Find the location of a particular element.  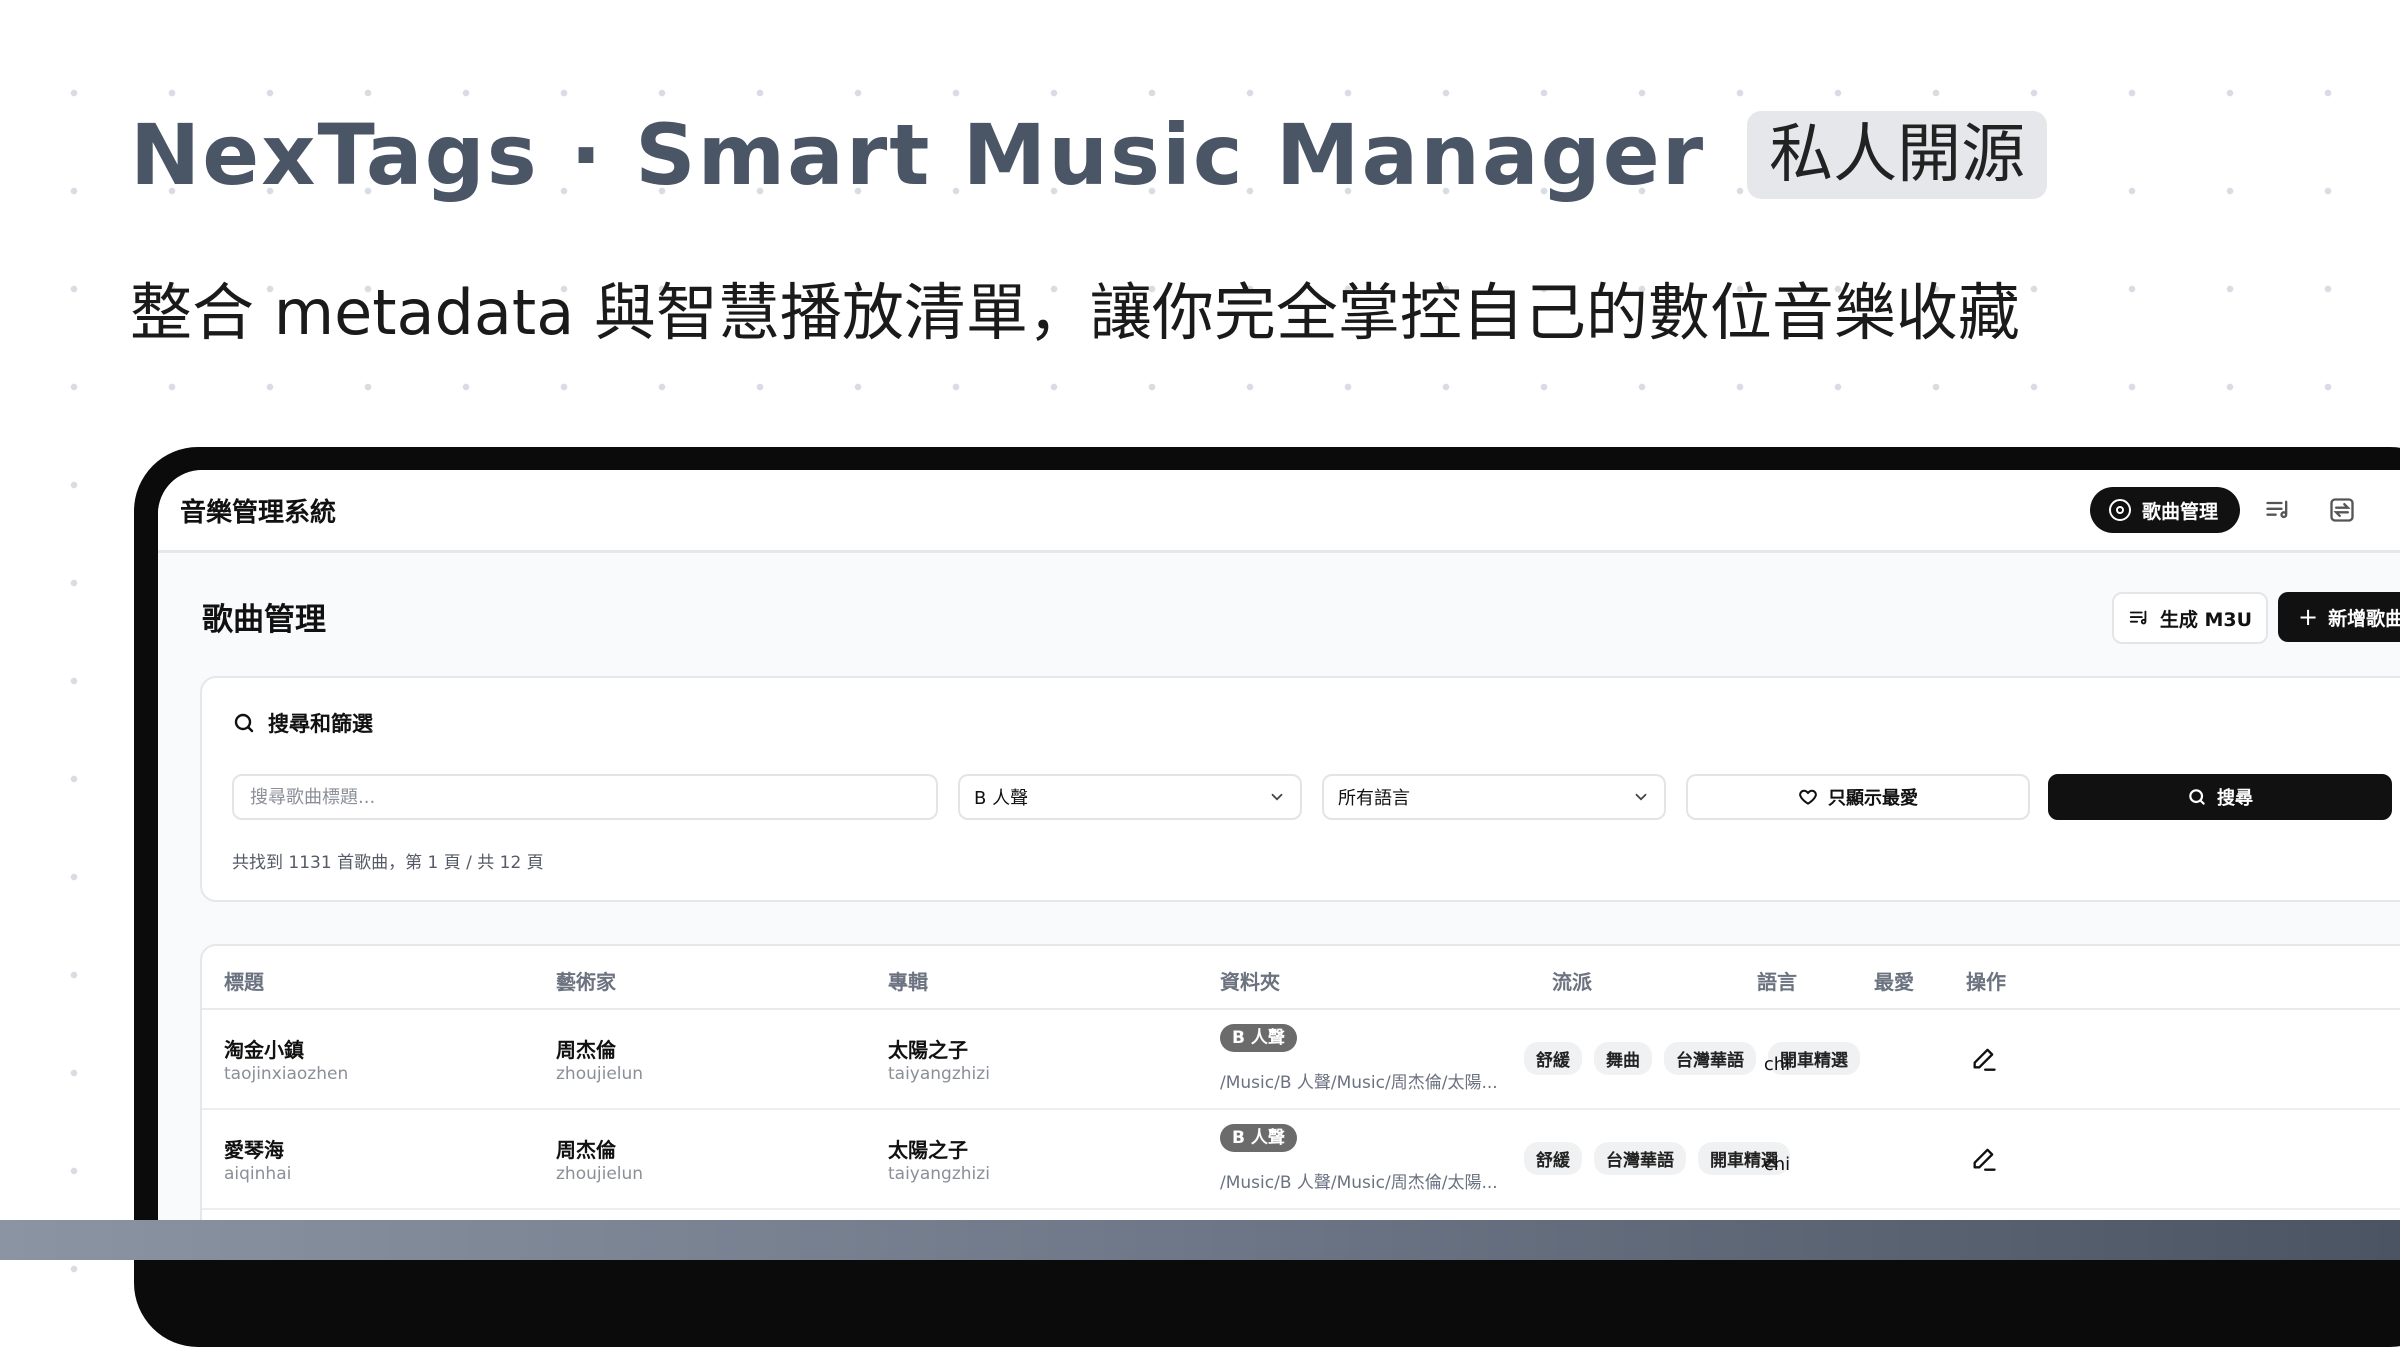

generate-m3u-button: 生成 M3U is located at coordinates (2190, 618).